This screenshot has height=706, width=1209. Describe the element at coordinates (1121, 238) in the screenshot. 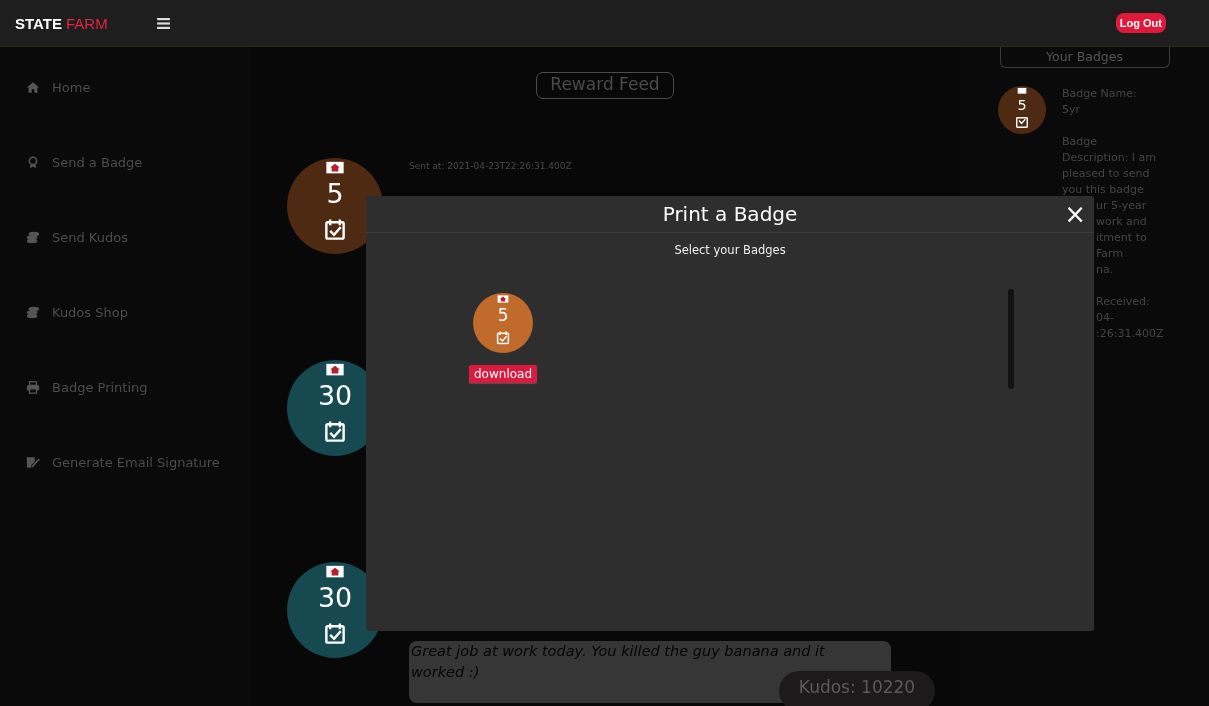

I see `badge-detail-text: itment to` at that location.